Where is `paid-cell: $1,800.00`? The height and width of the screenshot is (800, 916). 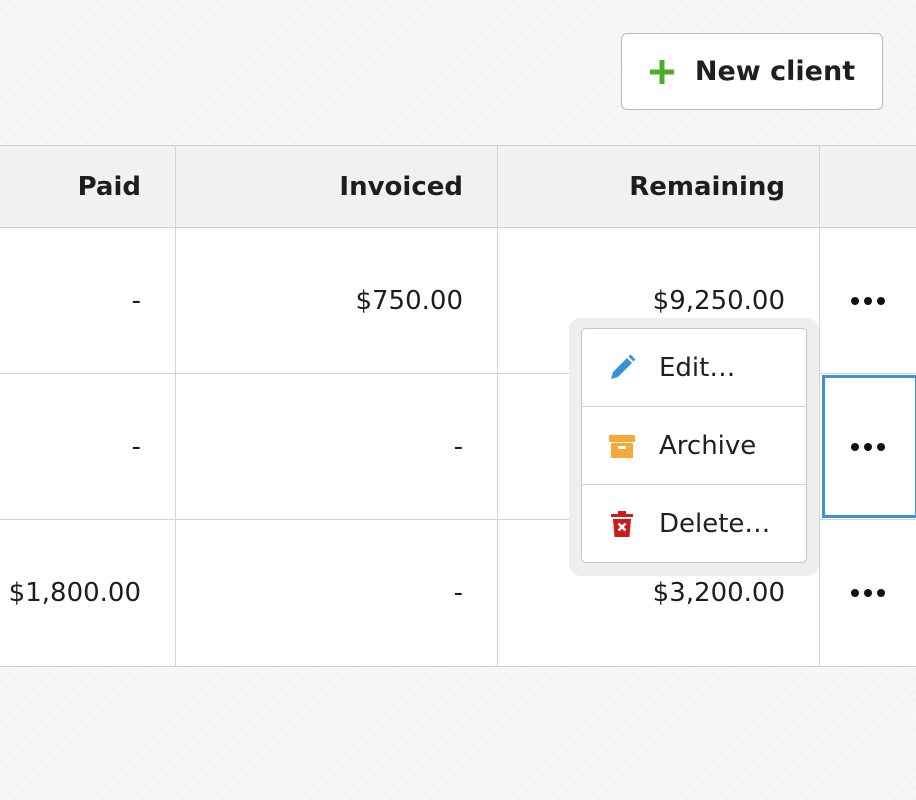
paid-cell: $1,800.00 is located at coordinates (88, 593).